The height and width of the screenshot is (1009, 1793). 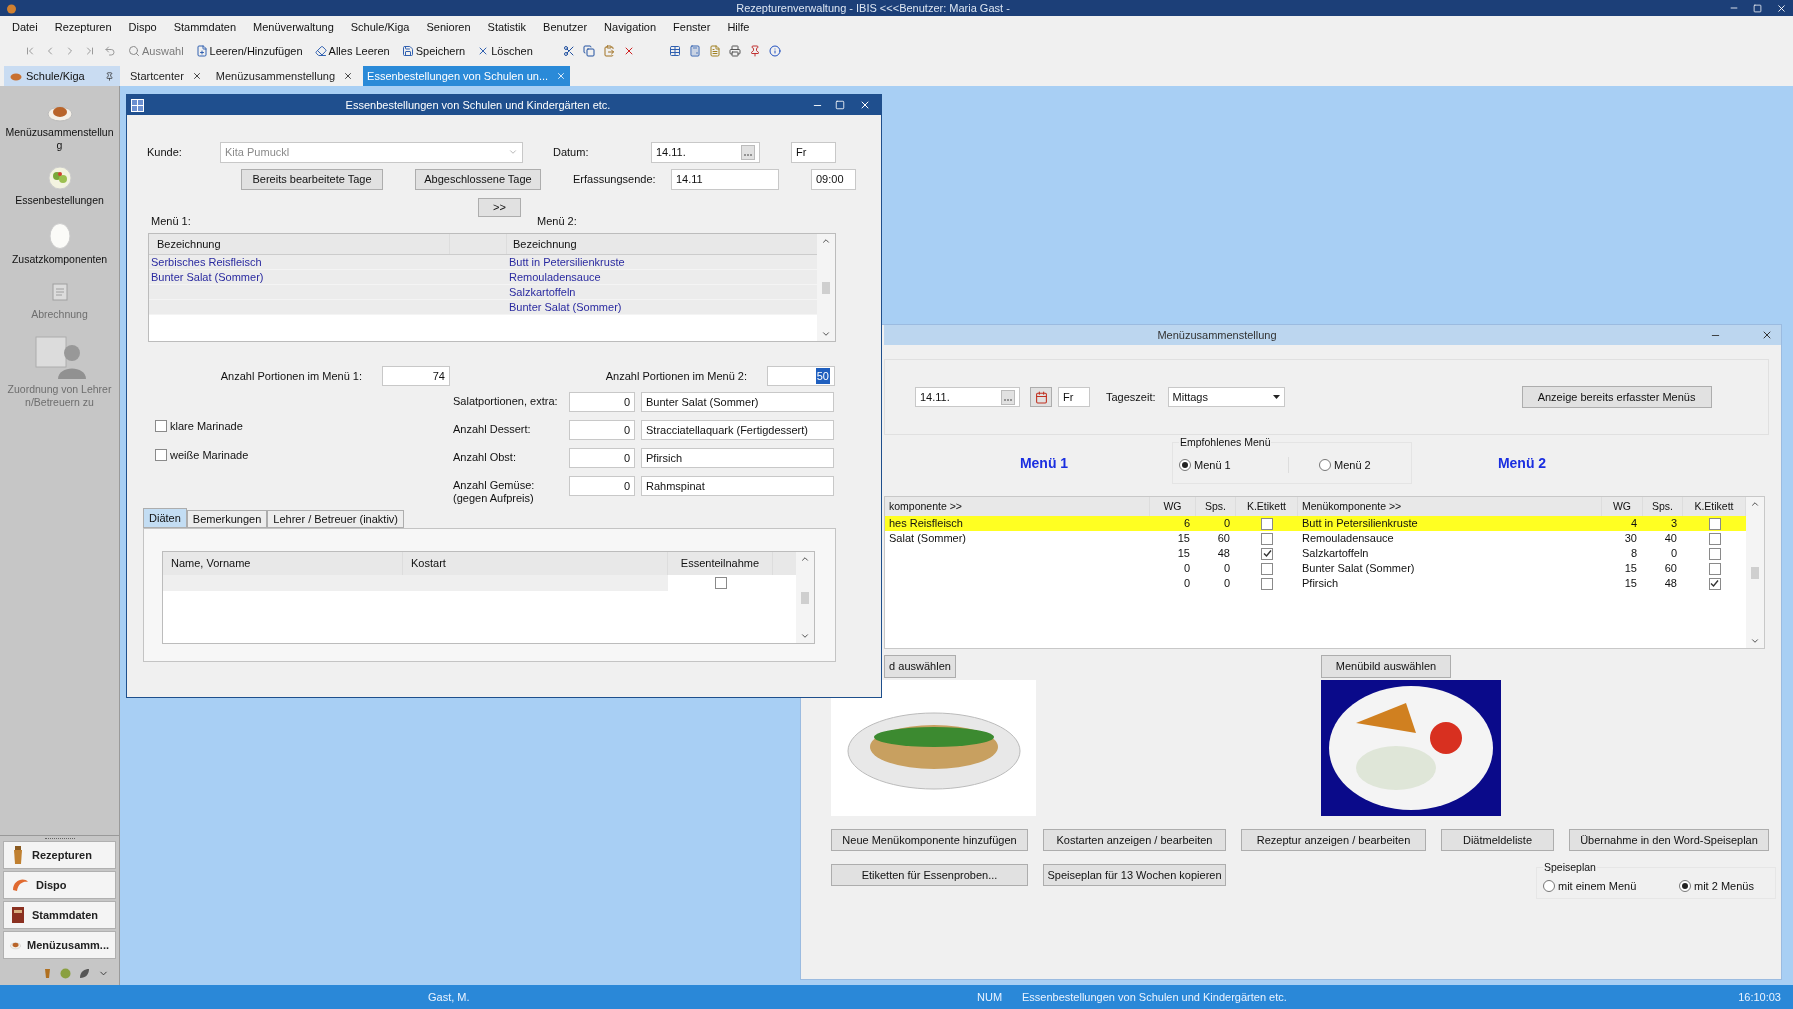 I want to click on last-icon, so click(x=90, y=51).